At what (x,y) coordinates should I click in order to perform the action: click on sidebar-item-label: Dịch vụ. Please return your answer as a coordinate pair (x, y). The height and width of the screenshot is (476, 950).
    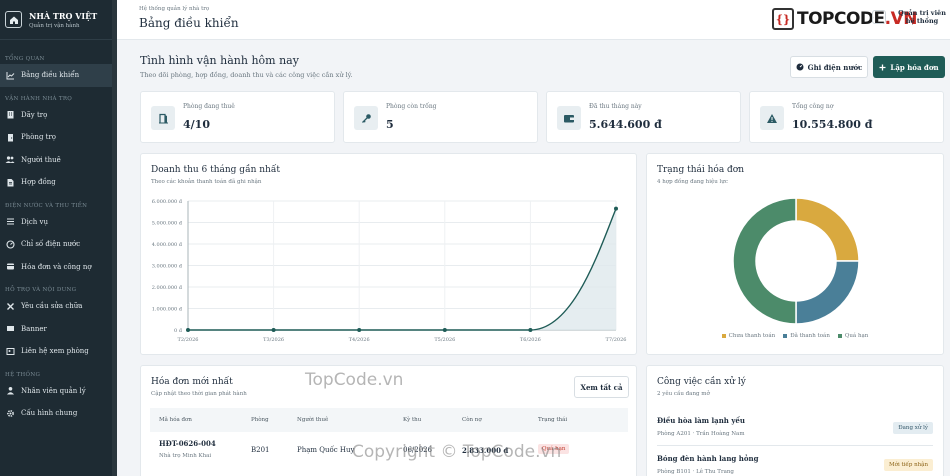
    Looking at the image, I should click on (34, 221).